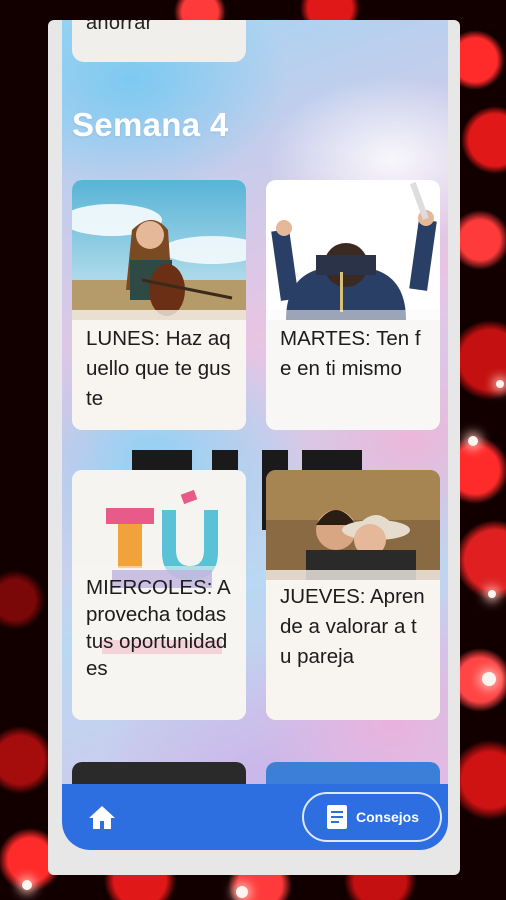 This screenshot has width=506, height=900. I want to click on week-title: Semana 4, so click(150, 124).